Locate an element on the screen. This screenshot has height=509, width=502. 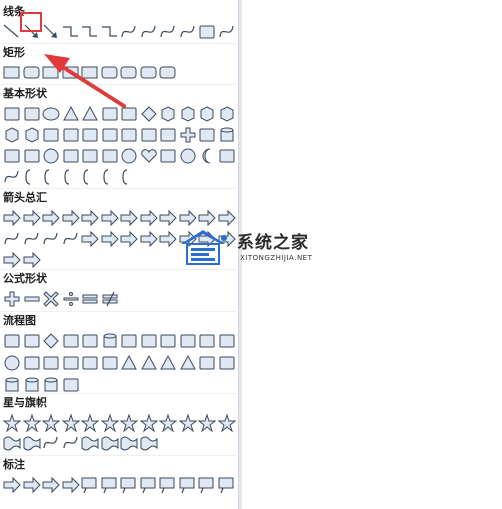
watermark-subtitle: XITONGZHIJIA.NET is located at coordinates (276, 258).